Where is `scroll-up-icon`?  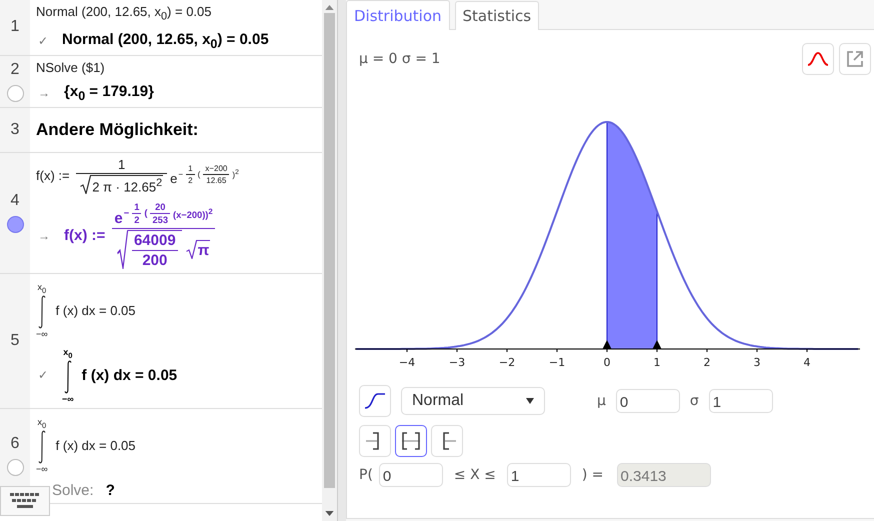 scroll-up-icon is located at coordinates (329, 7).